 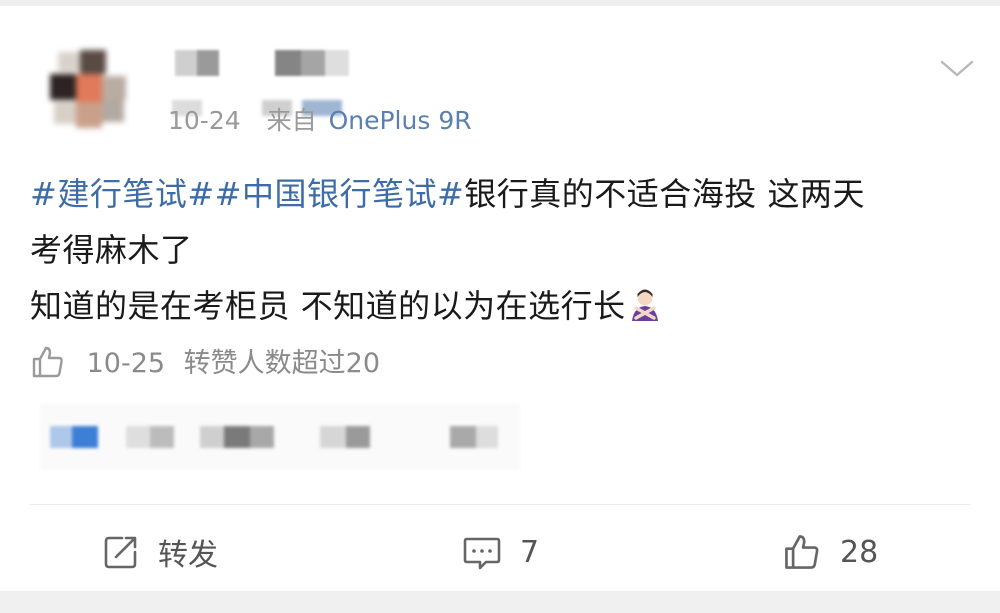 I want to click on person-gesturing-no-emoji, so click(x=645, y=301).